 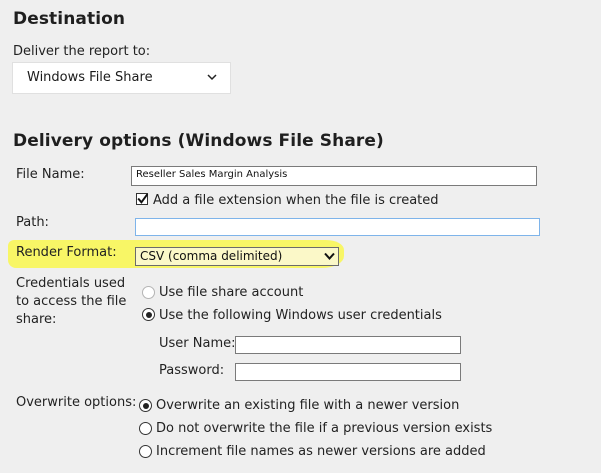 What do you see at coordinates (32, 222) in the screenshot?
I see `path-label: Path:` at bounding box center [32, 222].